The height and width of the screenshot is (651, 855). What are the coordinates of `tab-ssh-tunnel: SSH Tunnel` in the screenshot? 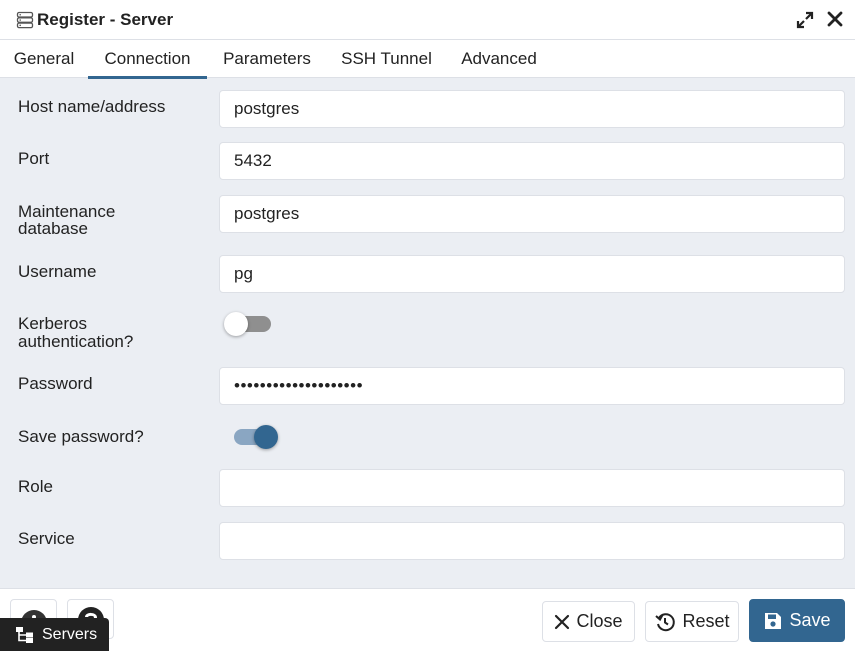 It's located at (386, 59).